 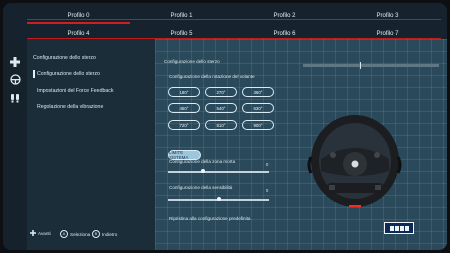 I want to click on tab-profile-1: Profilo 1, so click(x=181, y=16).